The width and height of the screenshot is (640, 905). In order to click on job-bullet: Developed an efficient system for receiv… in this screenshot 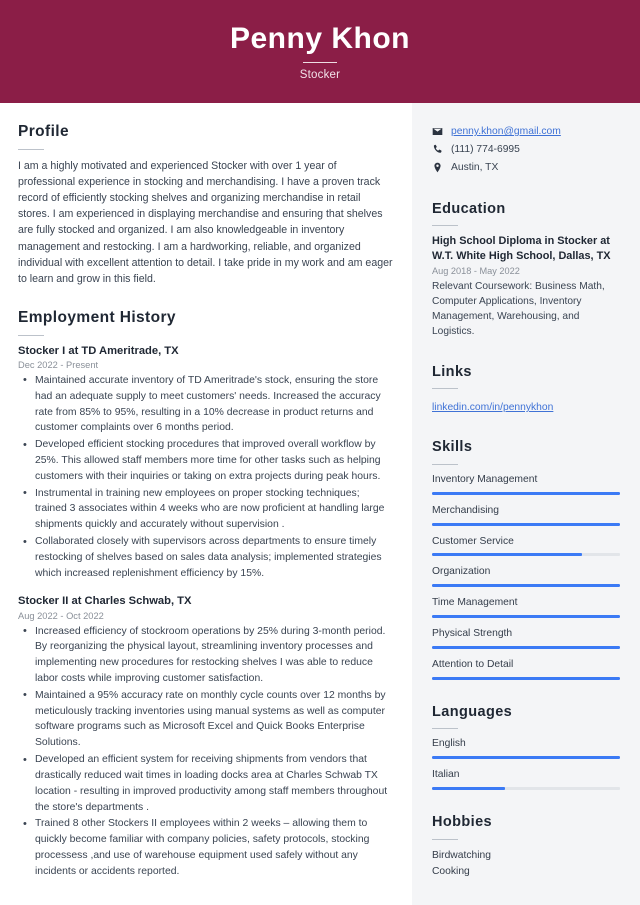, I will do `click(206, 783)`.